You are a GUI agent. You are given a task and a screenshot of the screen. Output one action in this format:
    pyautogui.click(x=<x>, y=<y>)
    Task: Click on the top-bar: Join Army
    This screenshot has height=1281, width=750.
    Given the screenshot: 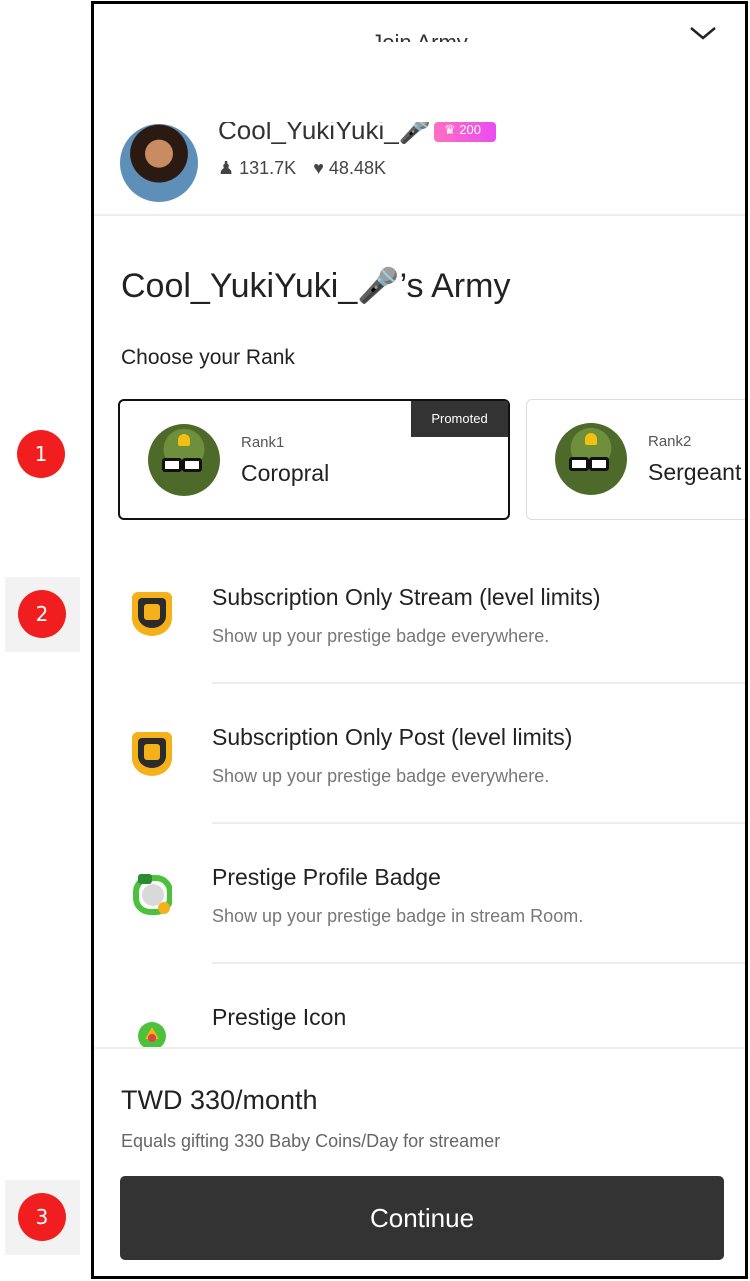 What is the action you would take?
    pyautogui.click(x=419, y=34)
    